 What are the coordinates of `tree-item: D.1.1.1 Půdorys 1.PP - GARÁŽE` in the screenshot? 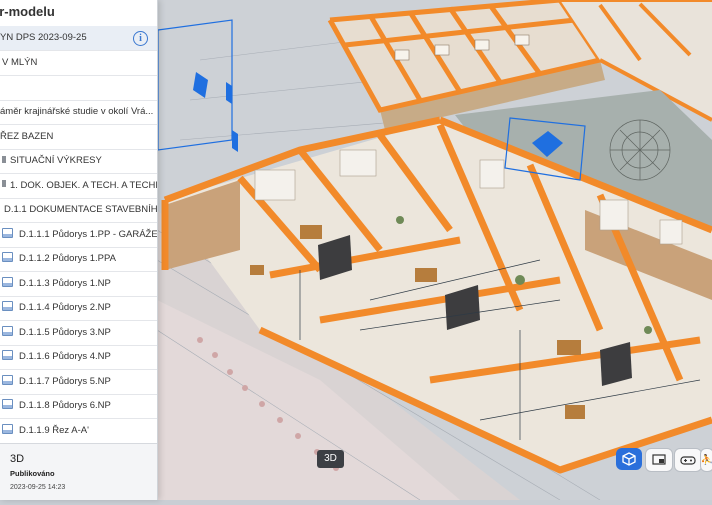 It's located at (79, 235).